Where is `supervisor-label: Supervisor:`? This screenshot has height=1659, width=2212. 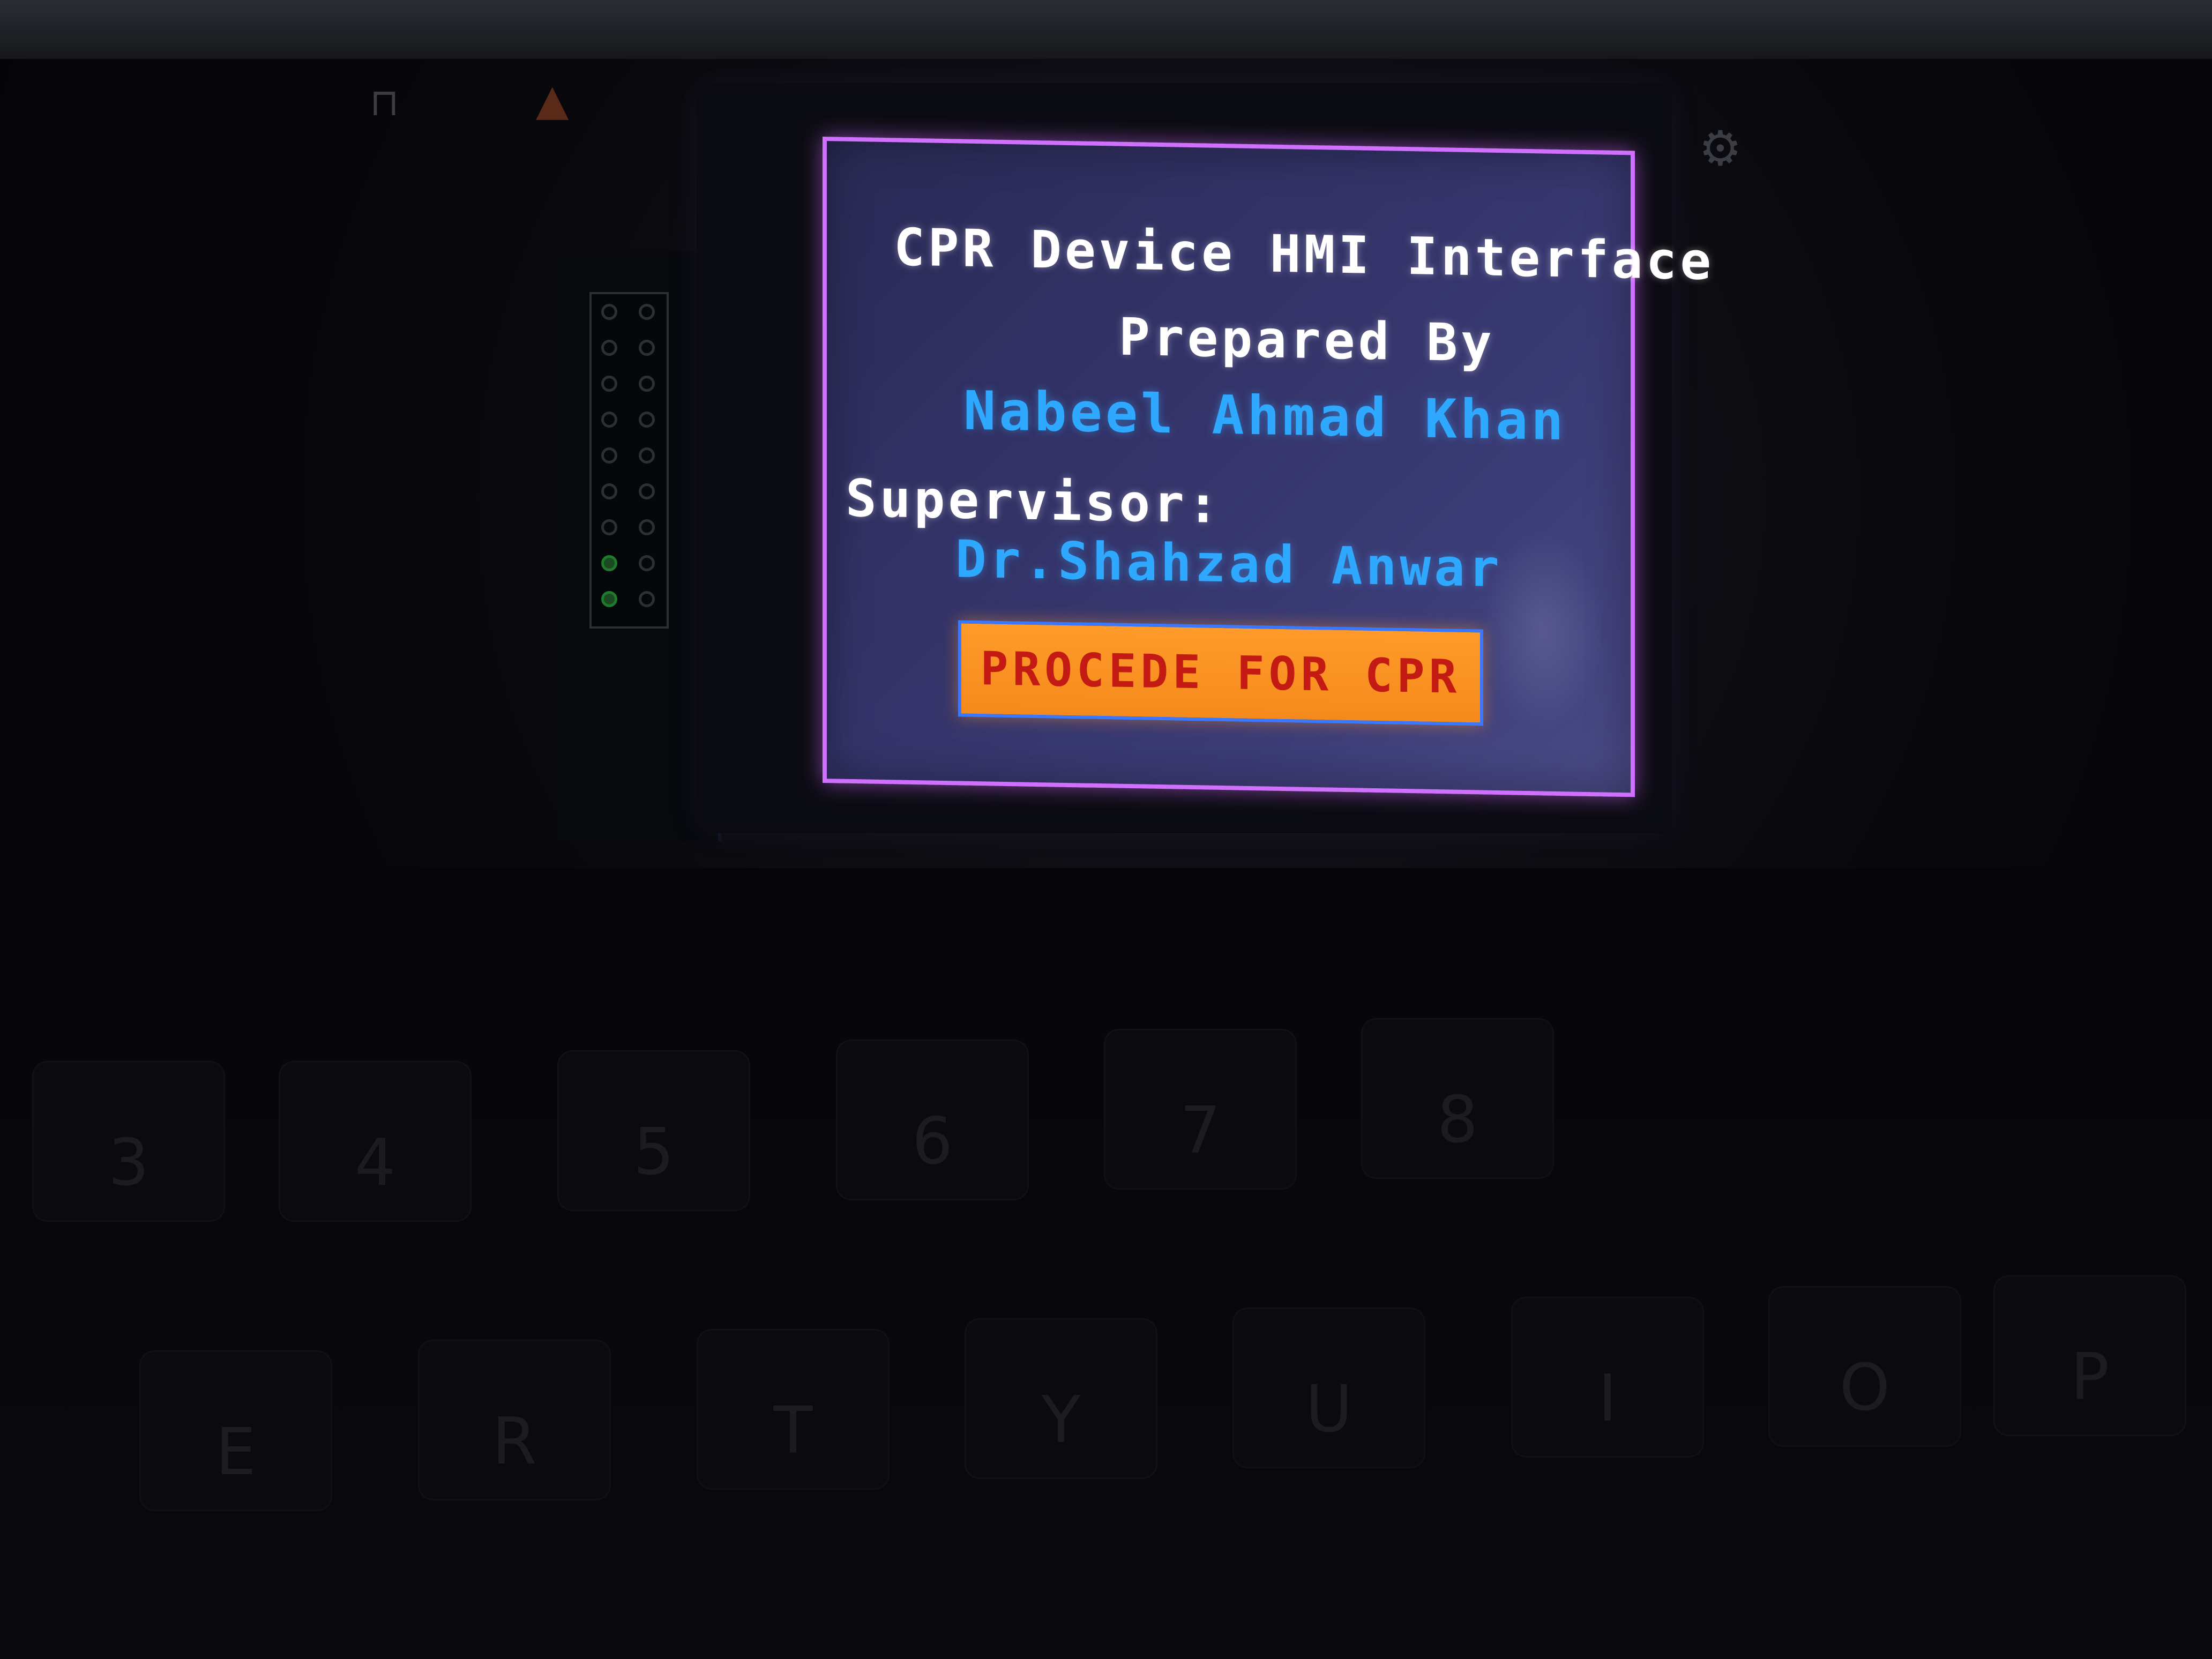
supervisor-label: Supervisor: is located at coordinates (1034, 501).